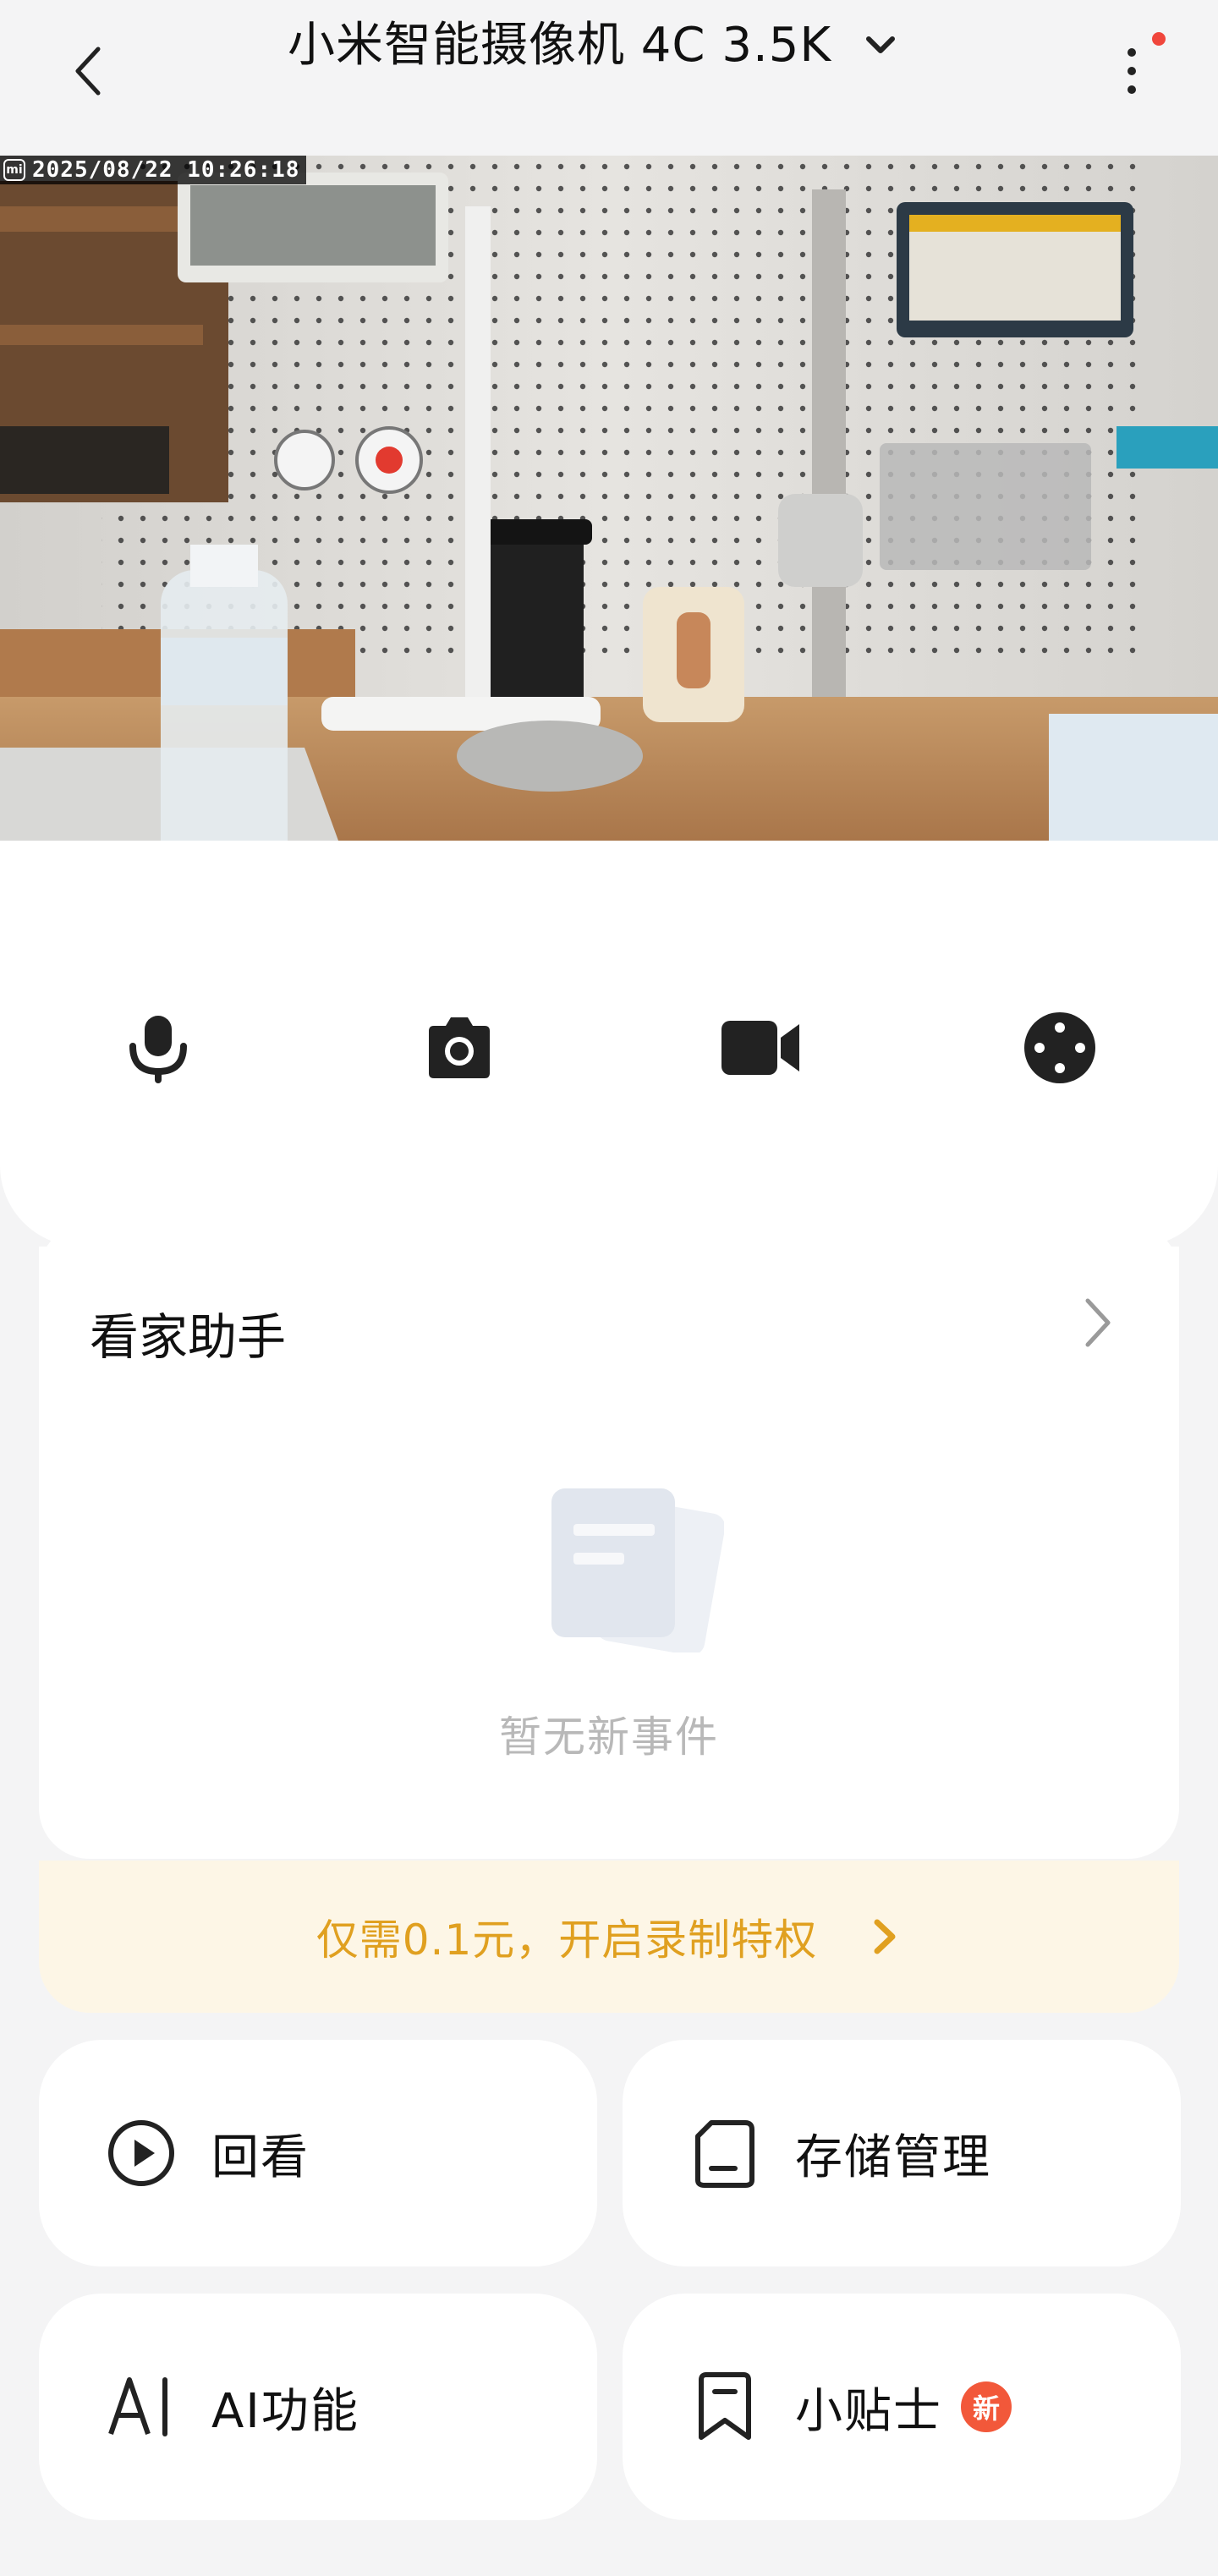 This screenshot has height=2576, width=1218. What do you see at coordinates (638, 1570) in the screenshot?
I see `empty-document-icon` at bounding box center [638, 1570].